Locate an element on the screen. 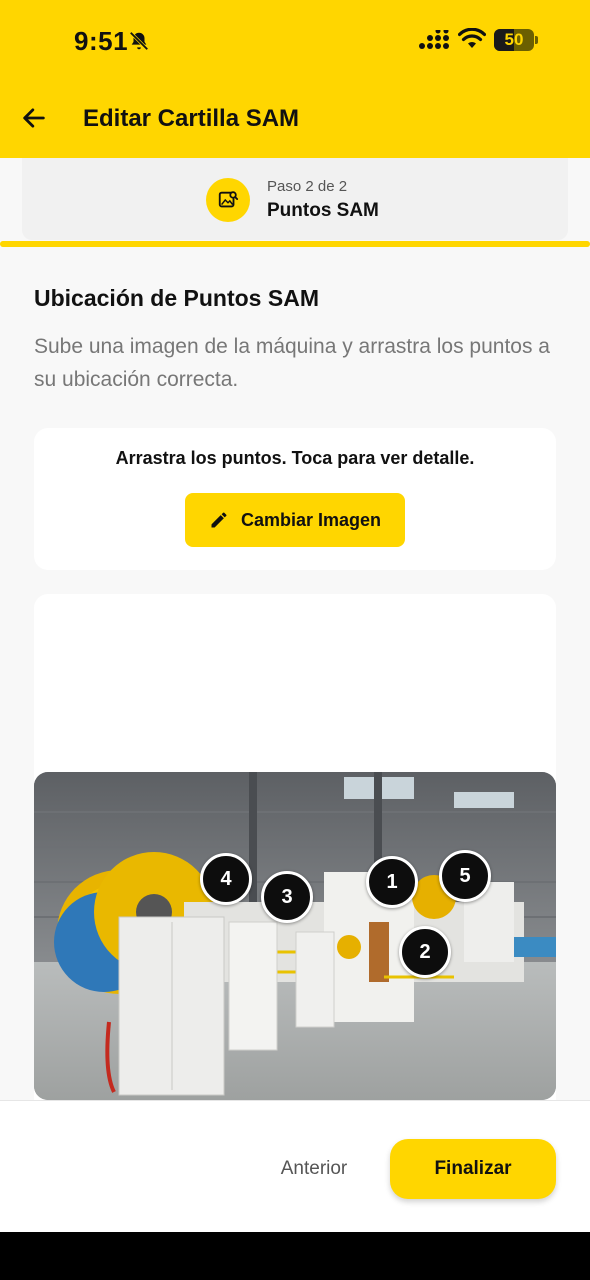 This screenshot has height=1280, width=590. signal-icon is located at coordinates (434, 39).